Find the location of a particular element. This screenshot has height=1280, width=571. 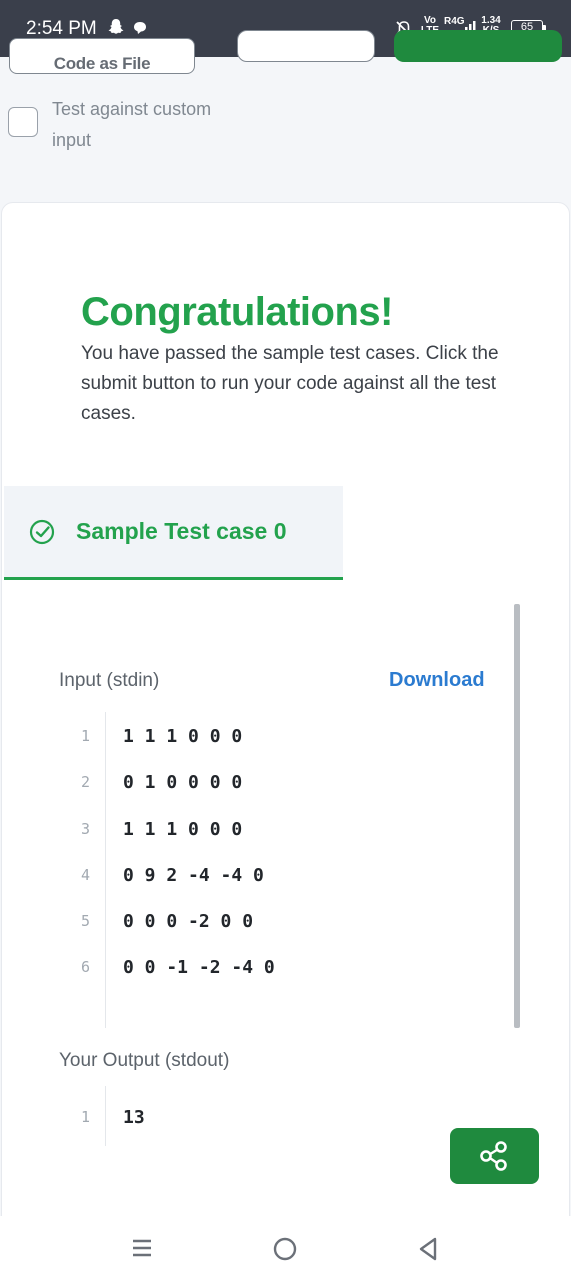

line-number: 2 is located at coordinates (85, 782).